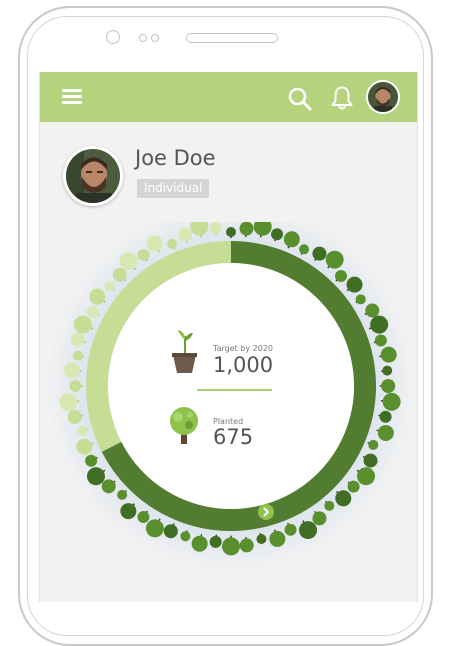 This screenshot has height=646, width=451. I want to click on phone-top-bar, so click(225, 35).